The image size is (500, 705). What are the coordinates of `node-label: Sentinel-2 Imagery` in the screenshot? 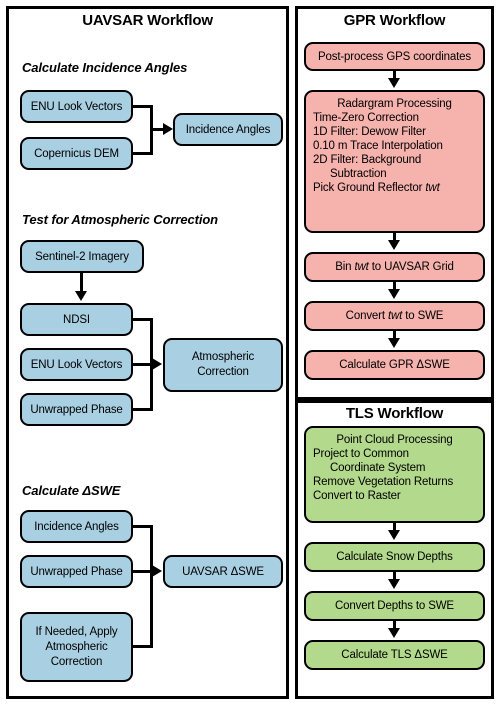 It's located at (82, 256).